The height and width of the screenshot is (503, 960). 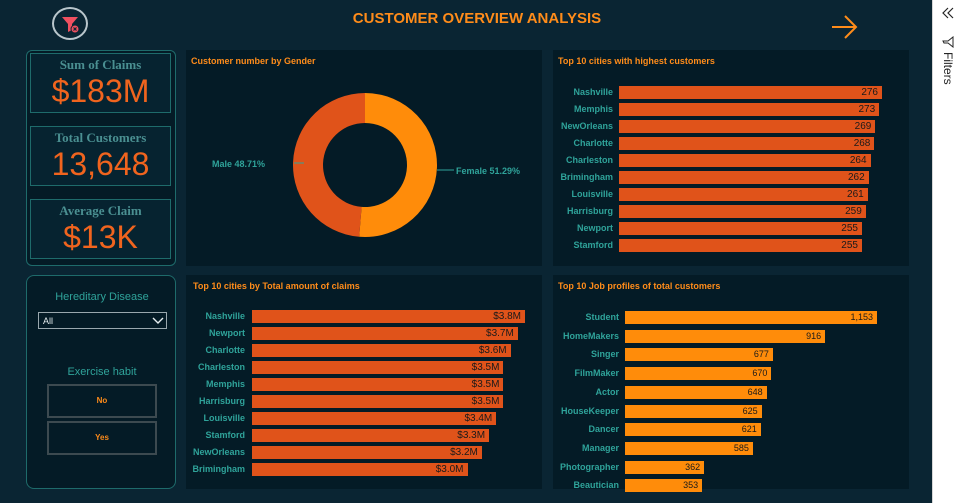 I want to click on donut-slice-female, so click(x=398, y=165).